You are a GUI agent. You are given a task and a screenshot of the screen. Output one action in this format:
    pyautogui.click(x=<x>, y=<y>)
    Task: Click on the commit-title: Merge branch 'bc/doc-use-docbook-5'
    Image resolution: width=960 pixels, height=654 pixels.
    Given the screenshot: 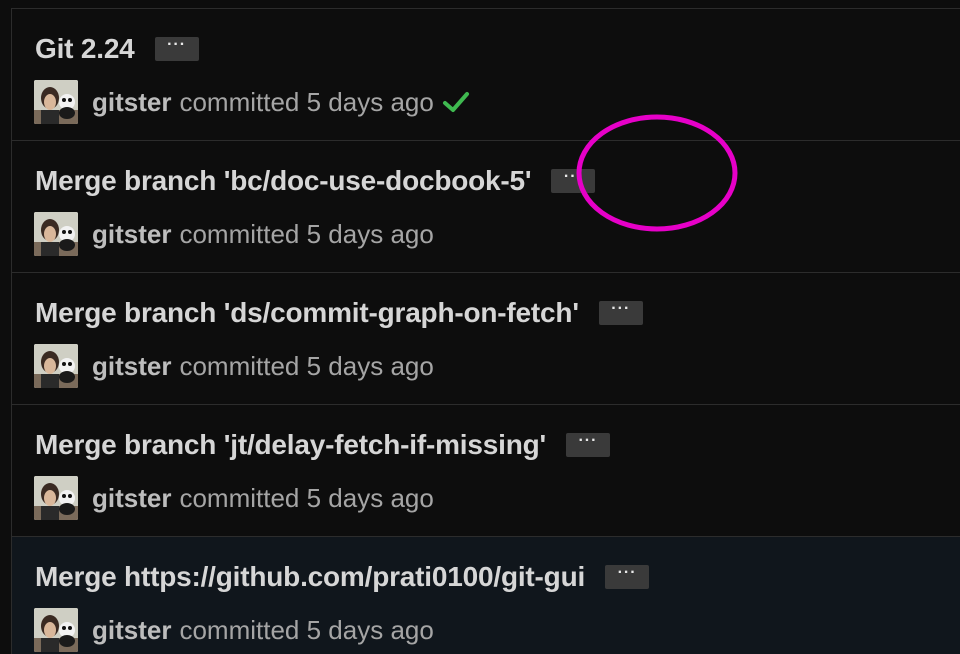 What is the action you would take?
    pyautogui.click(x=283, y=181)
    